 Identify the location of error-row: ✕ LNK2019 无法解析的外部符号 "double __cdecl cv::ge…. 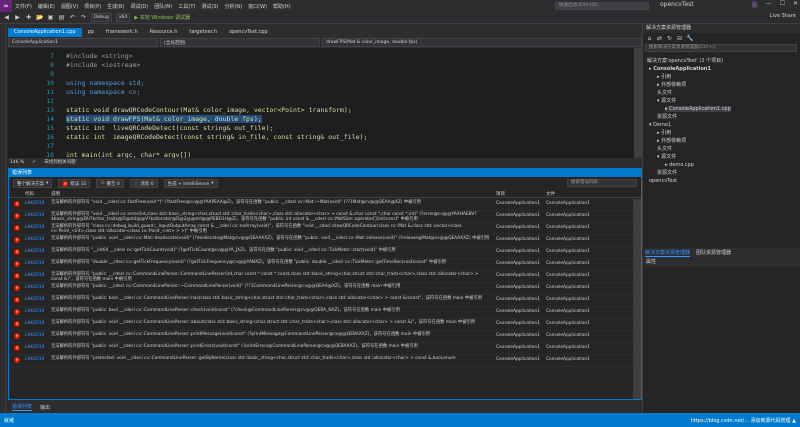
(321, 265).